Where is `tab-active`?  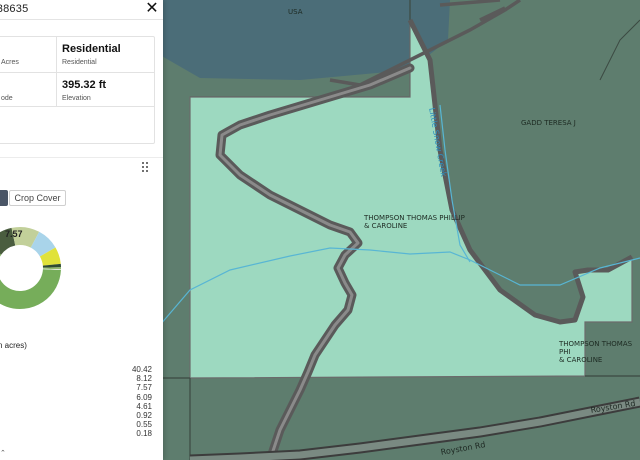
tab-active is located at coordinates (4, 198).